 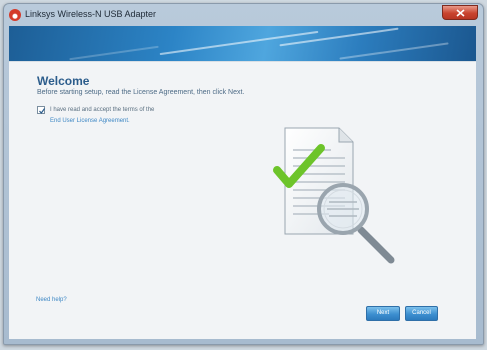 I want to click on close-icon, so click(x=460, y=13).